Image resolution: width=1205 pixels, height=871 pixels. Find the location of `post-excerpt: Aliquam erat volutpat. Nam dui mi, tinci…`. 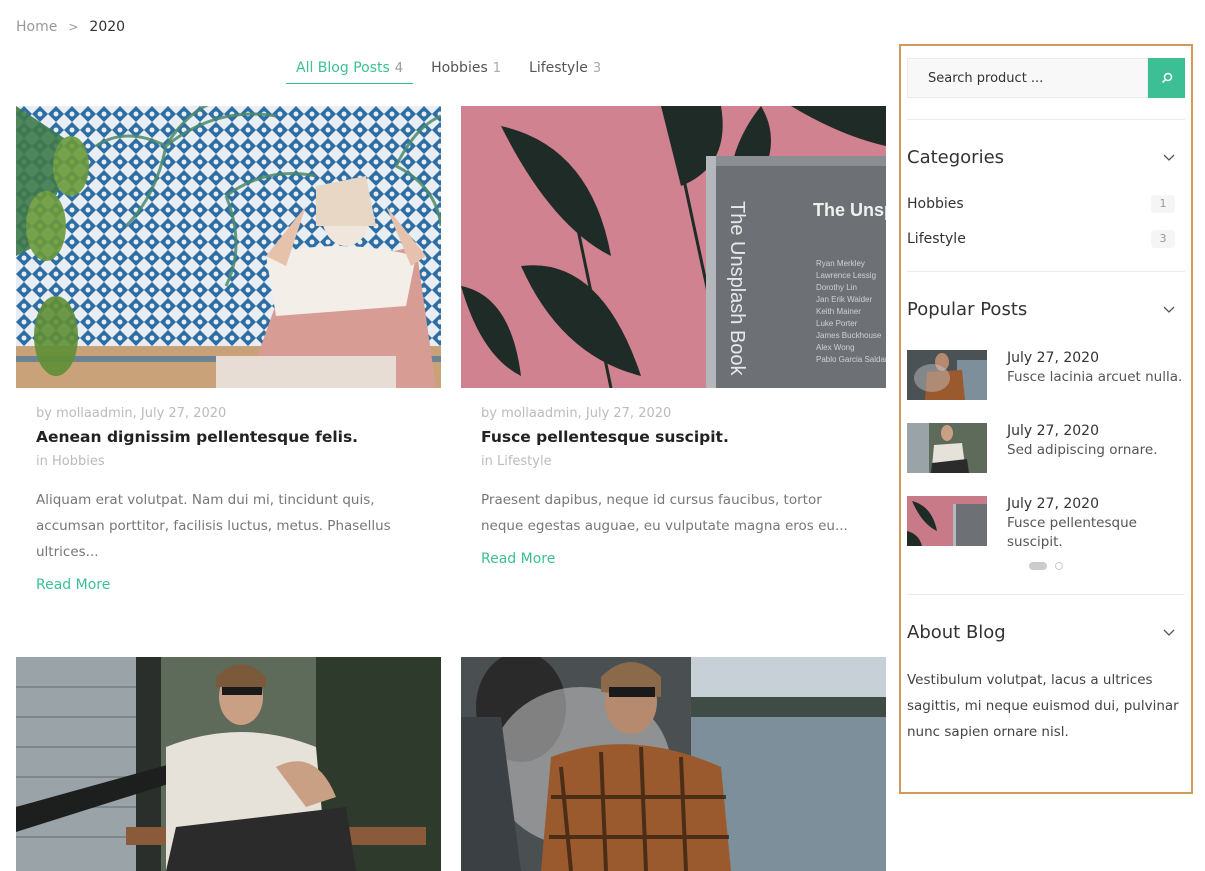

post-excerpt: Aliquam erat volutpat. Nam dui mi, tinci… is located at coordinates (213, 526).